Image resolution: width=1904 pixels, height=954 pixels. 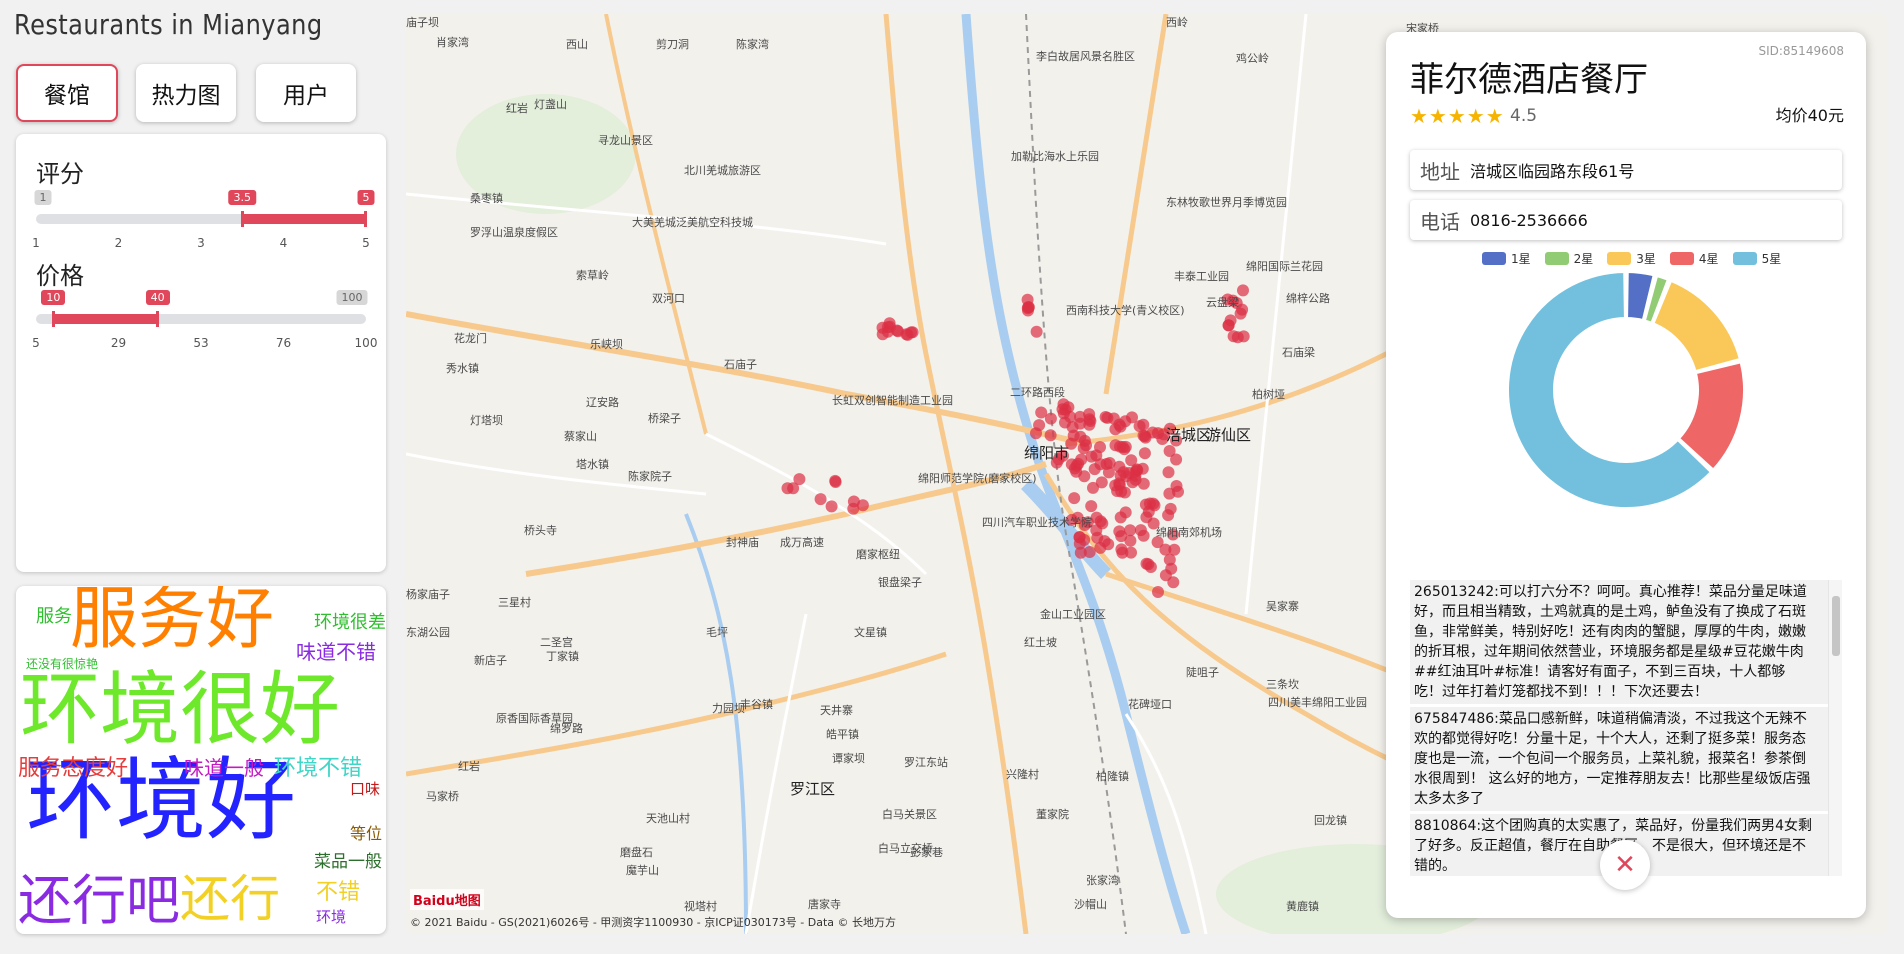 I want to click on map-place-label: 天井寨, so click(x=836, y=710).